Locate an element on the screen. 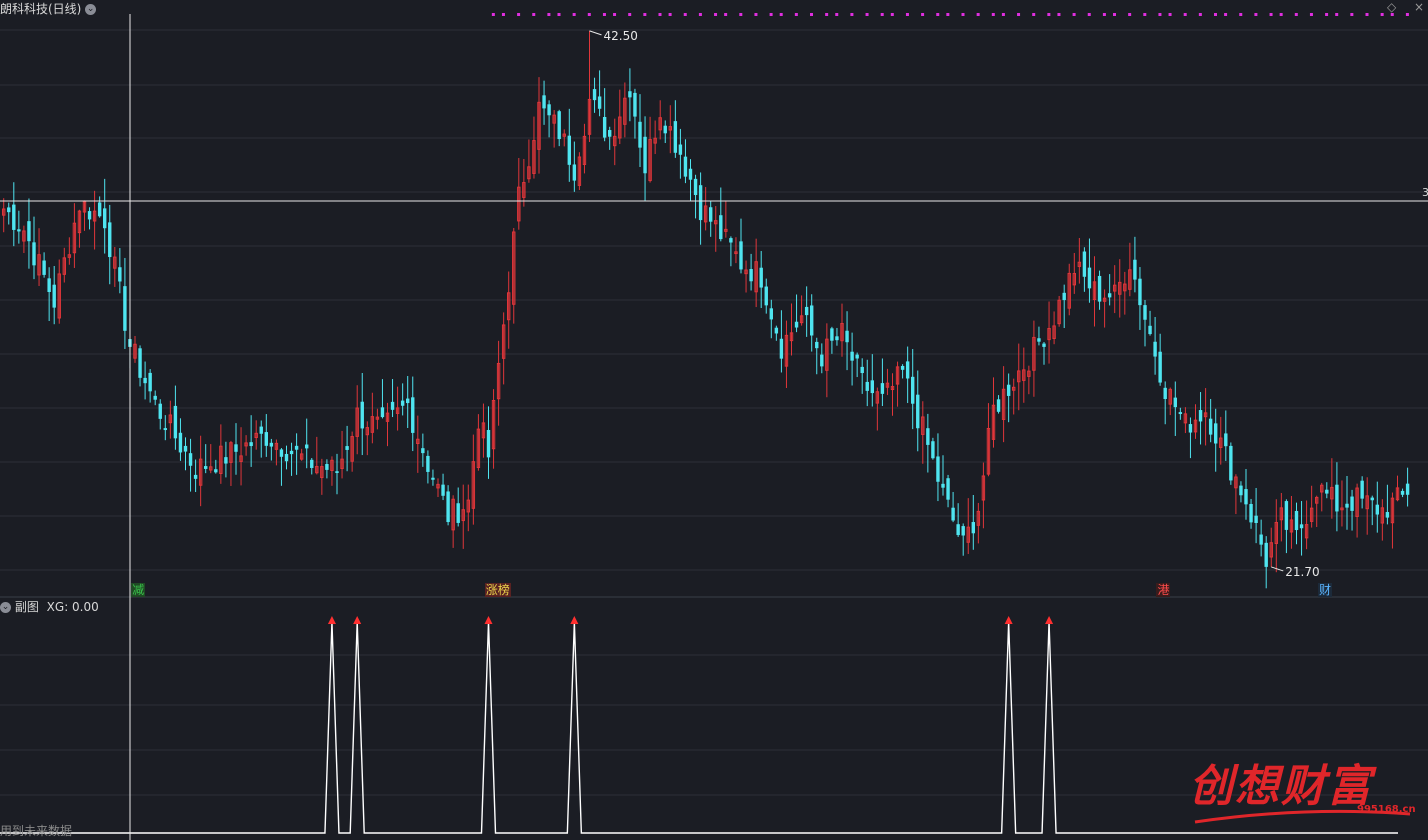 The width and height of the screenshot is (1428, 840). event-tag: 减 is located at coordinates (138, 590).